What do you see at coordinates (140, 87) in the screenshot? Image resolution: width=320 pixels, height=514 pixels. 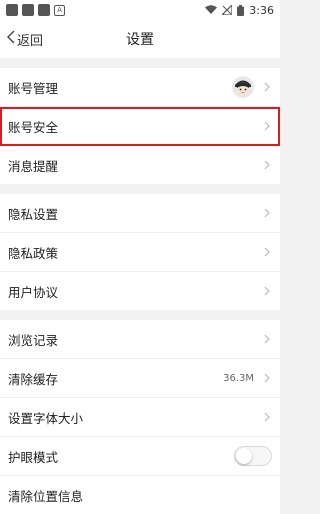 I see `account-management-row: 账号管理` at bounding box center [140, 87].